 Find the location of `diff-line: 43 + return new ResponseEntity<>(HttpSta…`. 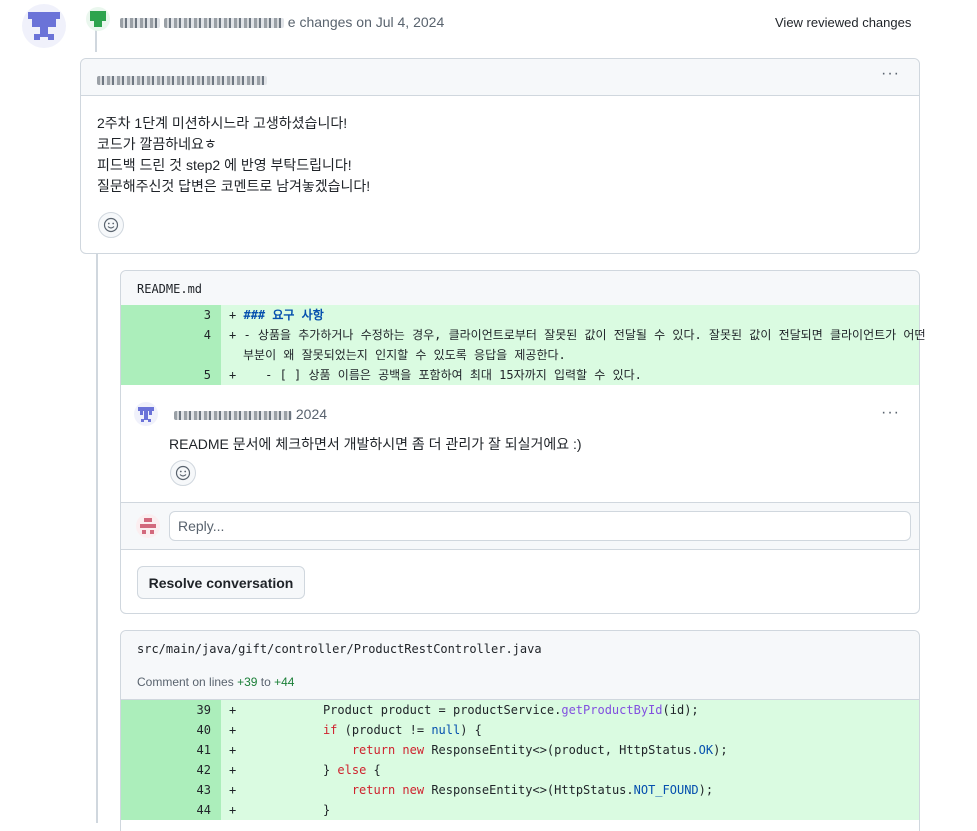

diff-line: 43 + return new ResponseEntity<>(HttpSta… is located at coordinates (520, 790).